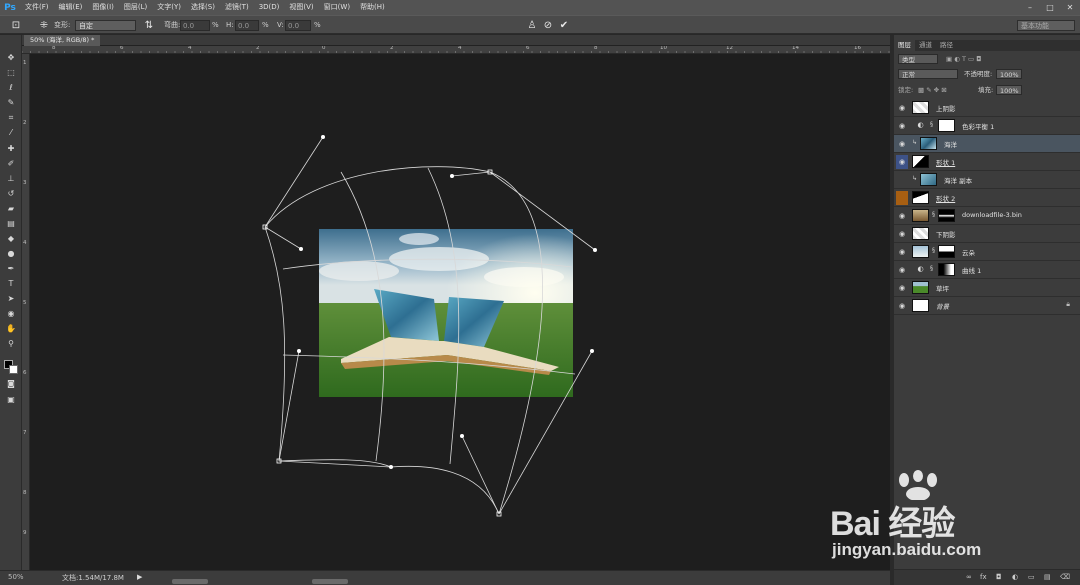 The width and height of the screenshot is (1080, 585). I want to click on layer-row: ◉ ◐ § 曲线 1, so click(987, 270).